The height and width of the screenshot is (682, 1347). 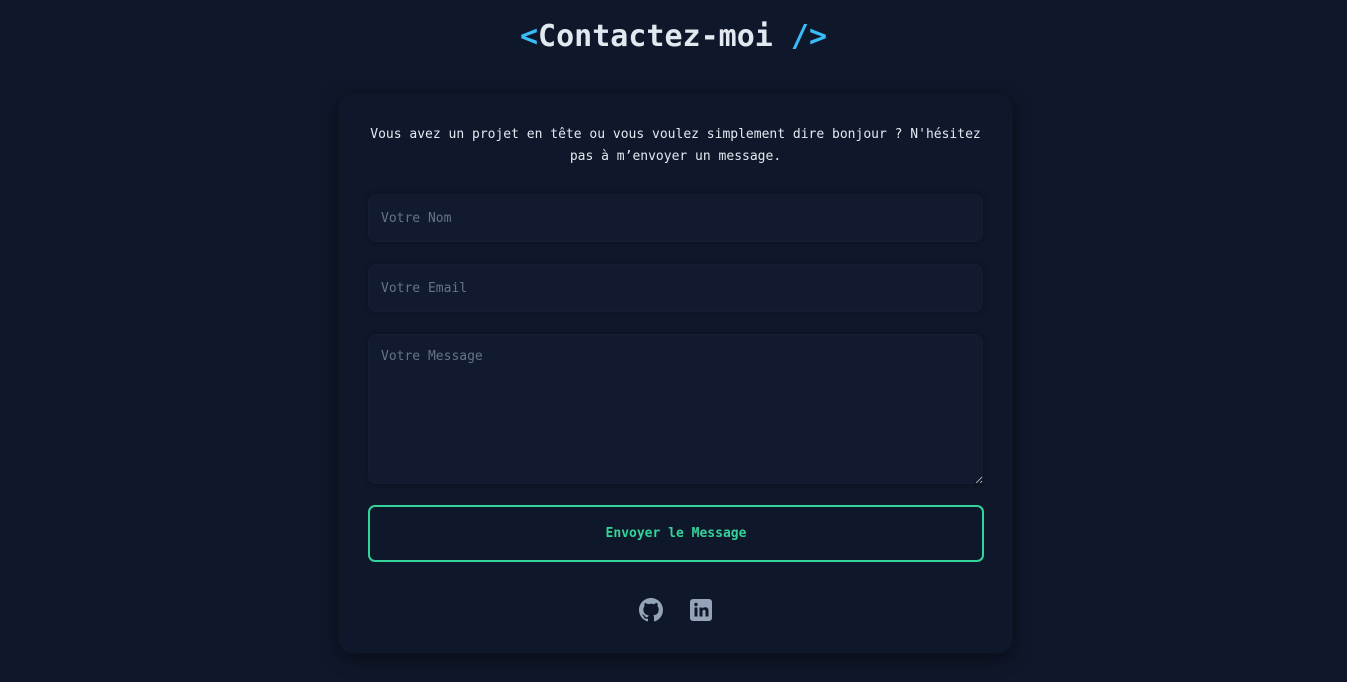 What do you see at coordinates (655, 36) in the screenshot?
I see `title-text: Contactez-moi` at bounding box center [655, 36].